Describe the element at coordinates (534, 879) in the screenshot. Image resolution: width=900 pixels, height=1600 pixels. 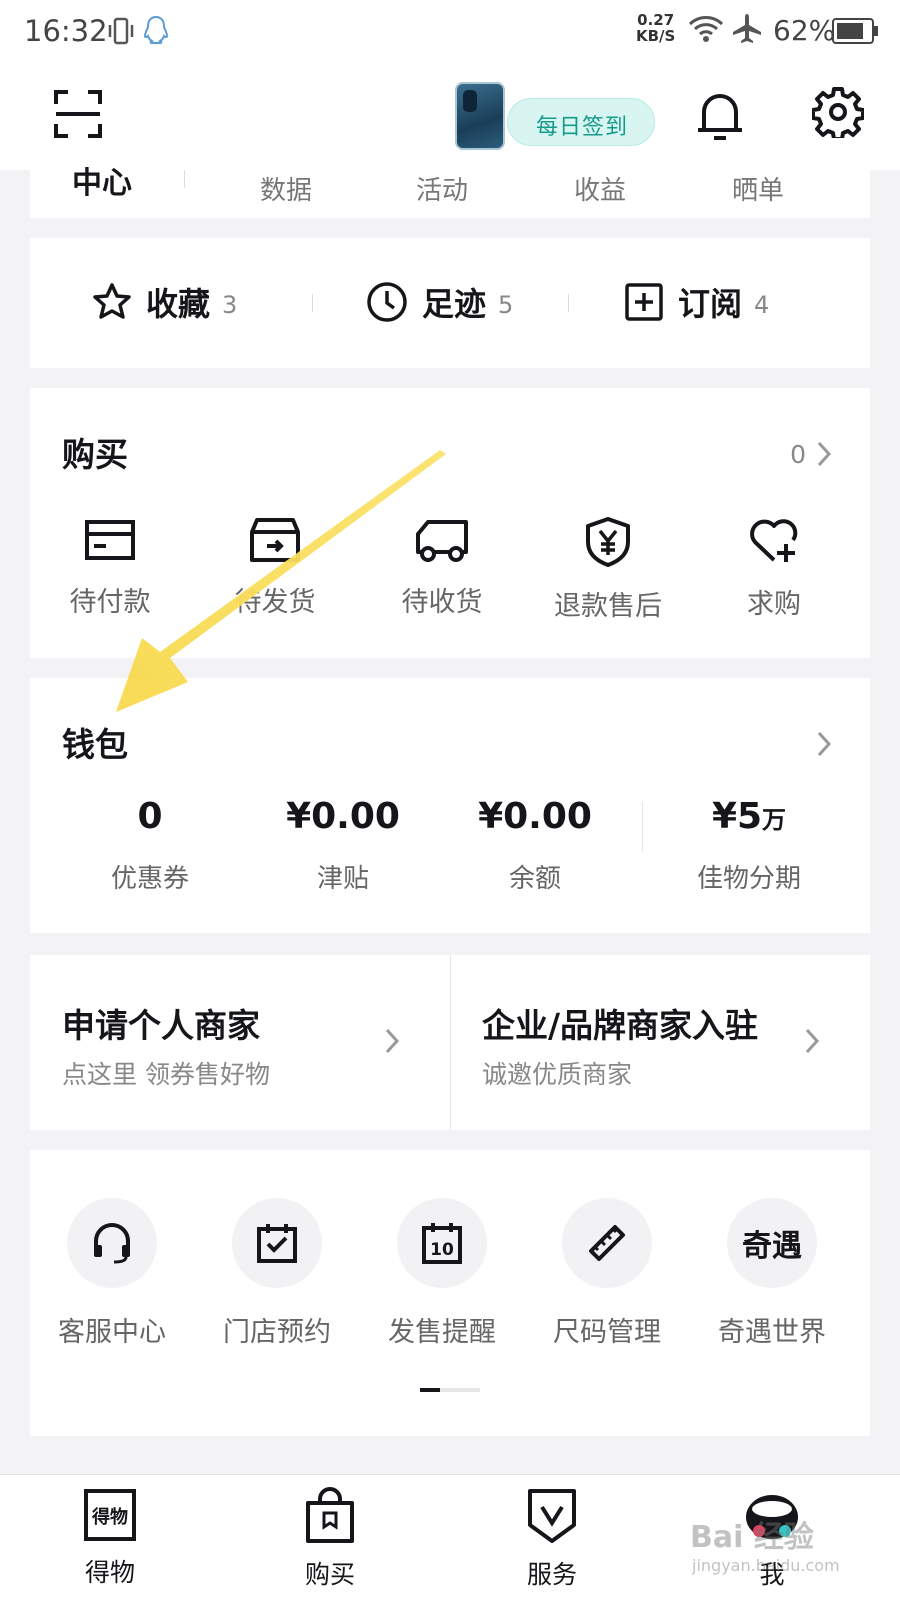
I see `balance-label: 余额` at that location.